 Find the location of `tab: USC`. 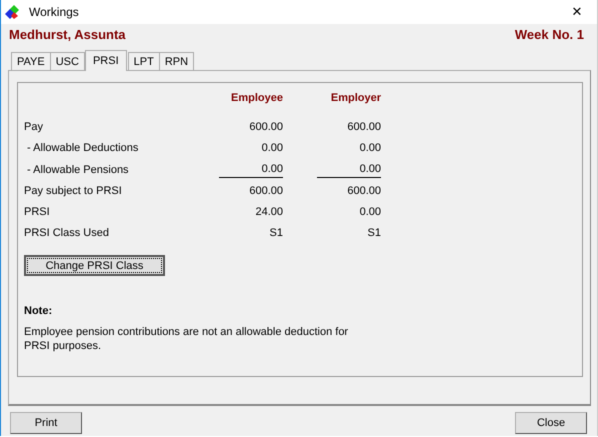

tab: USC is located at coordinates (67, 61).